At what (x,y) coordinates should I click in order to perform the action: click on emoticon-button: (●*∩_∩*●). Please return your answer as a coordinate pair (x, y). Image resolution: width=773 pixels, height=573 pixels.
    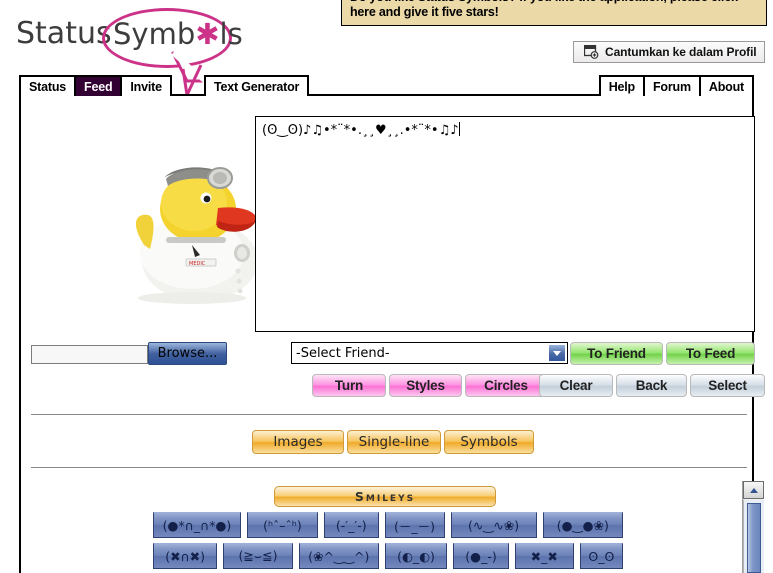
    Looking at the image, I should click on (197, 525).